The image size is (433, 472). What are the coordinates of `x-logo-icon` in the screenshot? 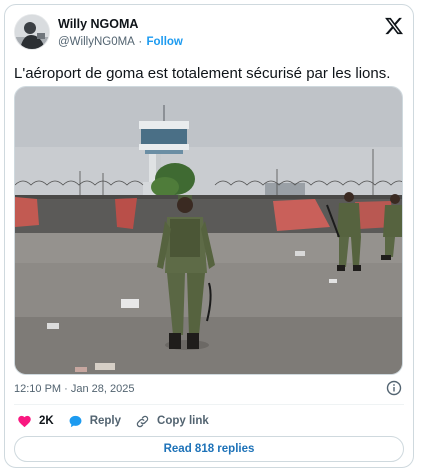 It's located at (394, 26).